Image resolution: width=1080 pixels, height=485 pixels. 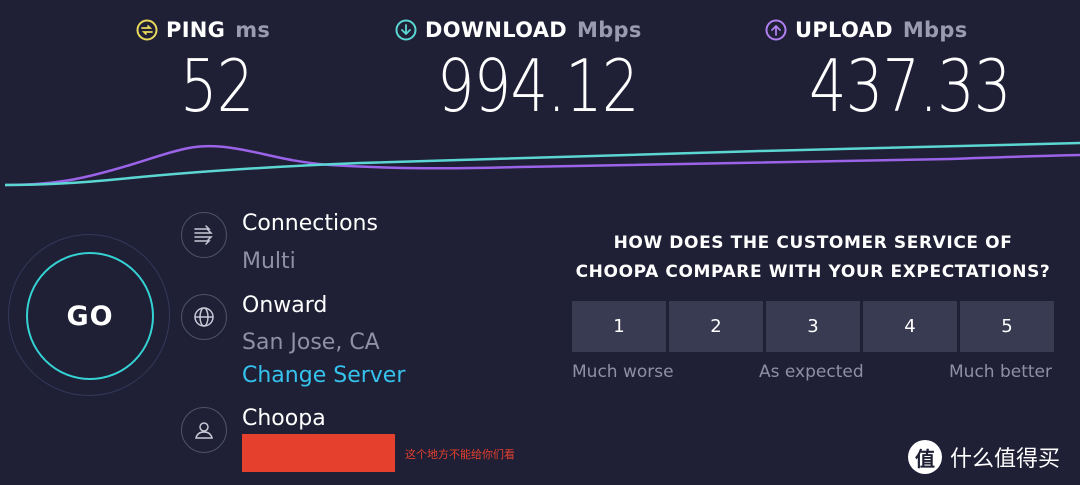 I want to click on watermark-logo: 值, so click(x=925, y=457).